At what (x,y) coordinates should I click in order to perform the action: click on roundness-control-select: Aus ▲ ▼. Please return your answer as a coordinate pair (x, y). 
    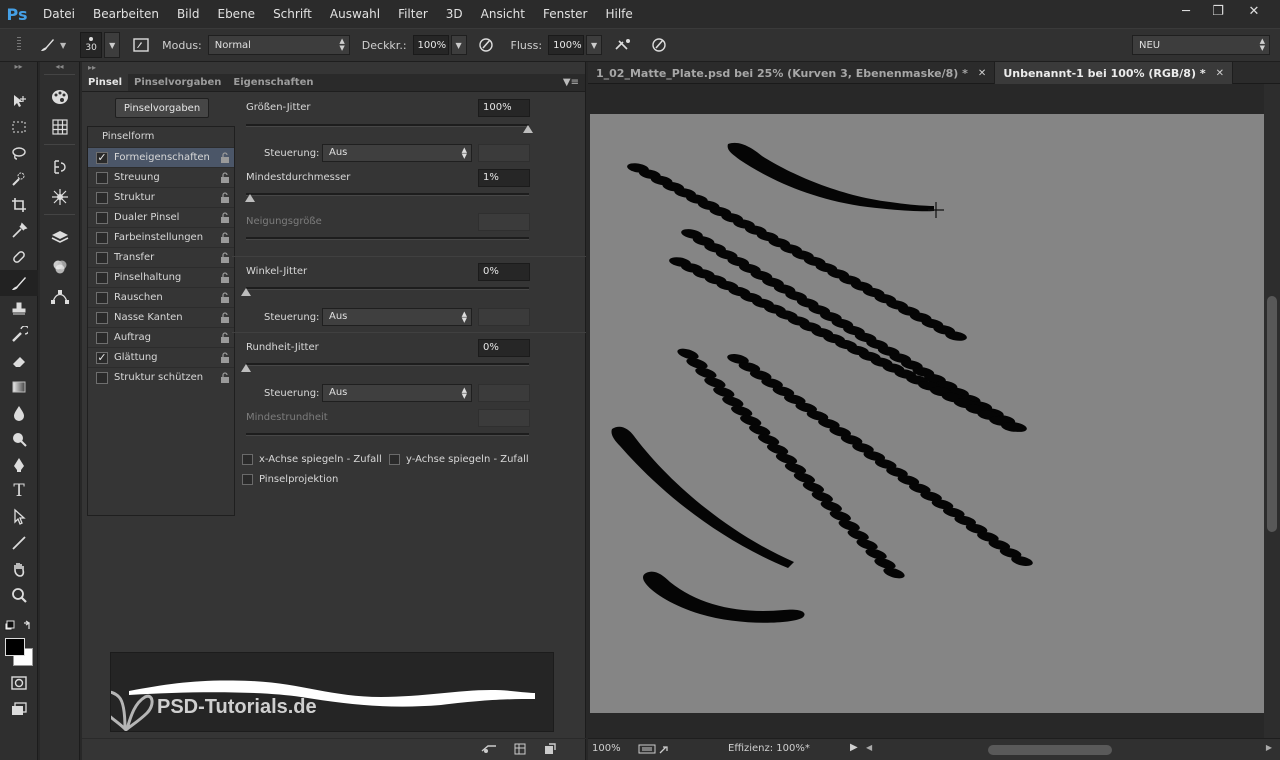
    Looking at the image, I should click on (397, 393).